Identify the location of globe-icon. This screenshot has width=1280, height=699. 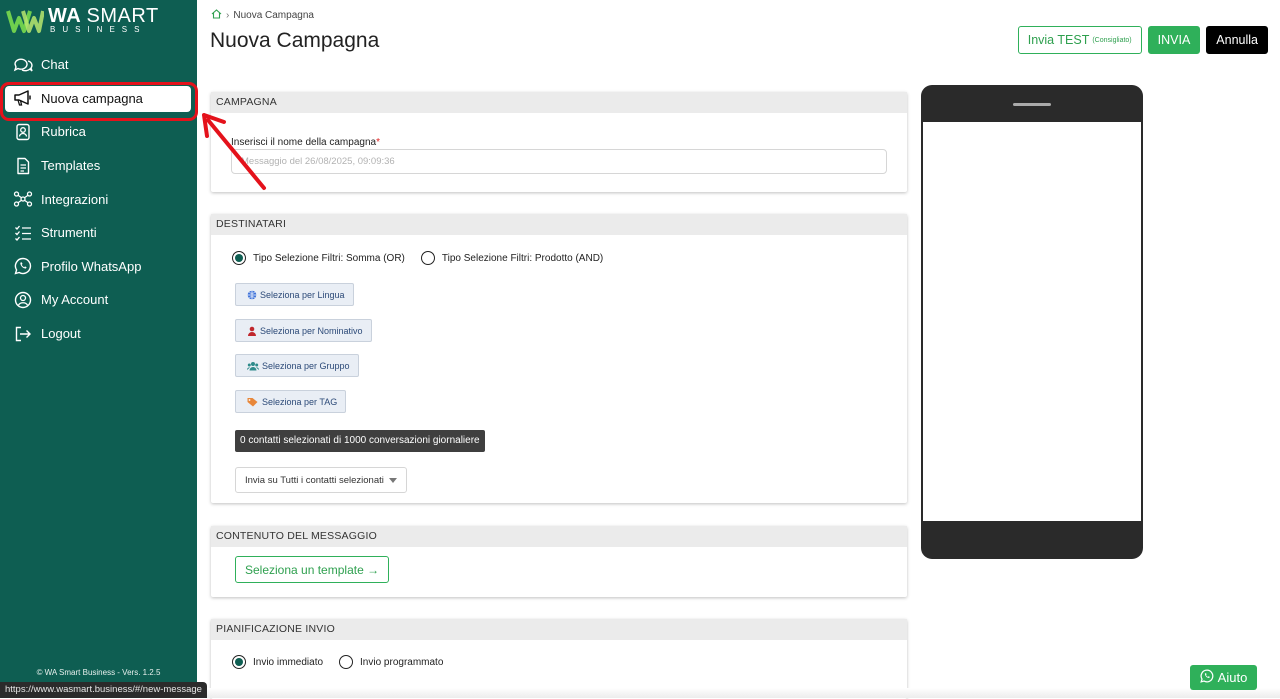
(252, 295).